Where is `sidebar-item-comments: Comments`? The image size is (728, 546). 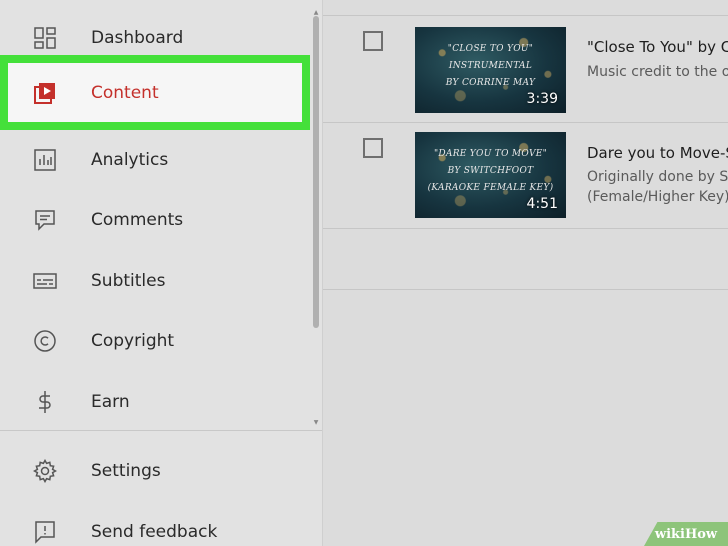 sidebar-item-comments: Comments is located at coordinates (155, 220).